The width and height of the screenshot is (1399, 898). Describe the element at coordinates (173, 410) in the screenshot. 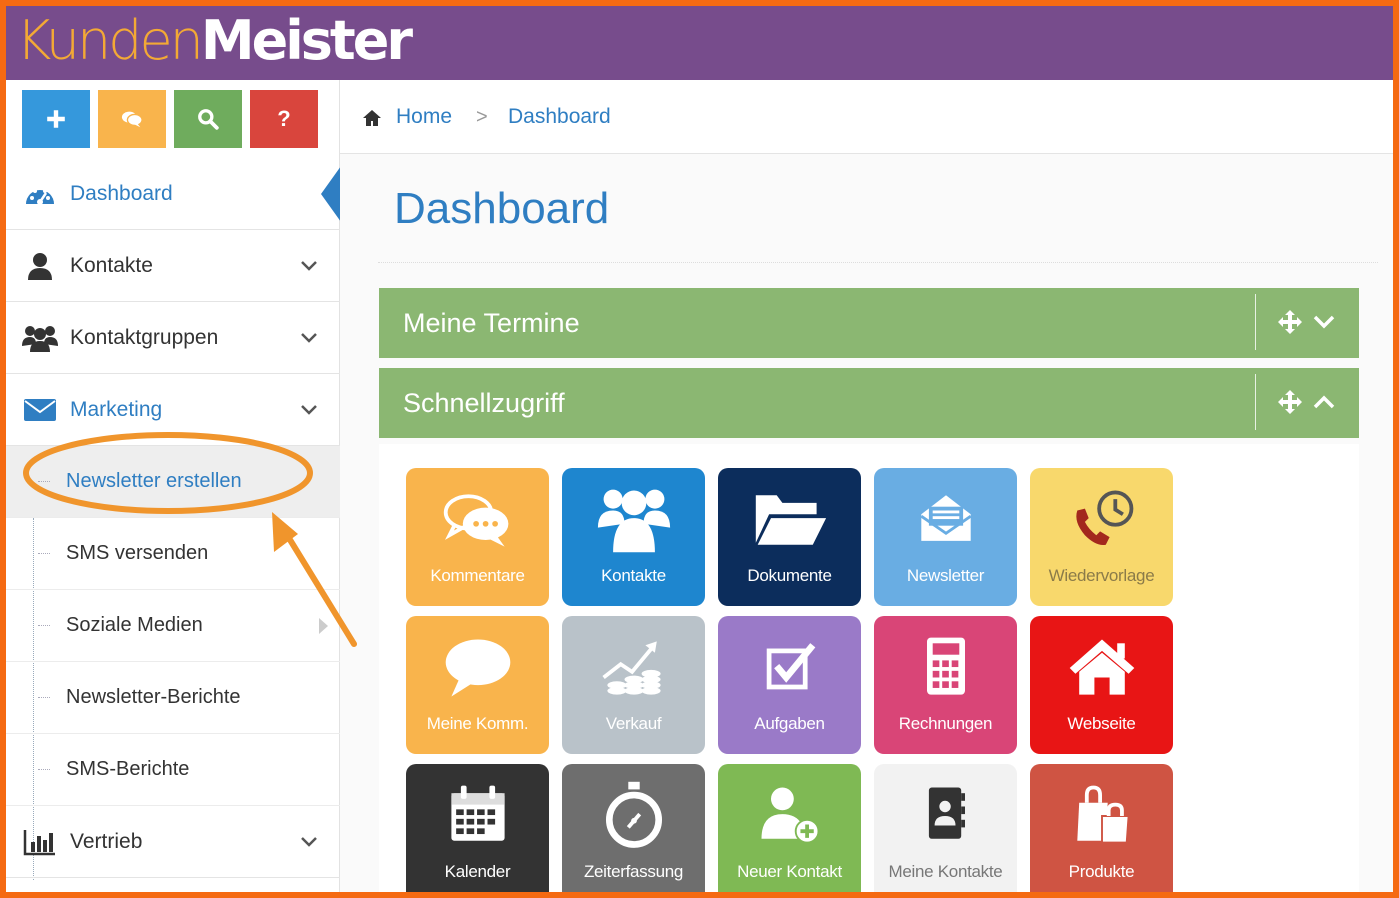

I see `sidebar-item-marketing: Marketing` at that location.